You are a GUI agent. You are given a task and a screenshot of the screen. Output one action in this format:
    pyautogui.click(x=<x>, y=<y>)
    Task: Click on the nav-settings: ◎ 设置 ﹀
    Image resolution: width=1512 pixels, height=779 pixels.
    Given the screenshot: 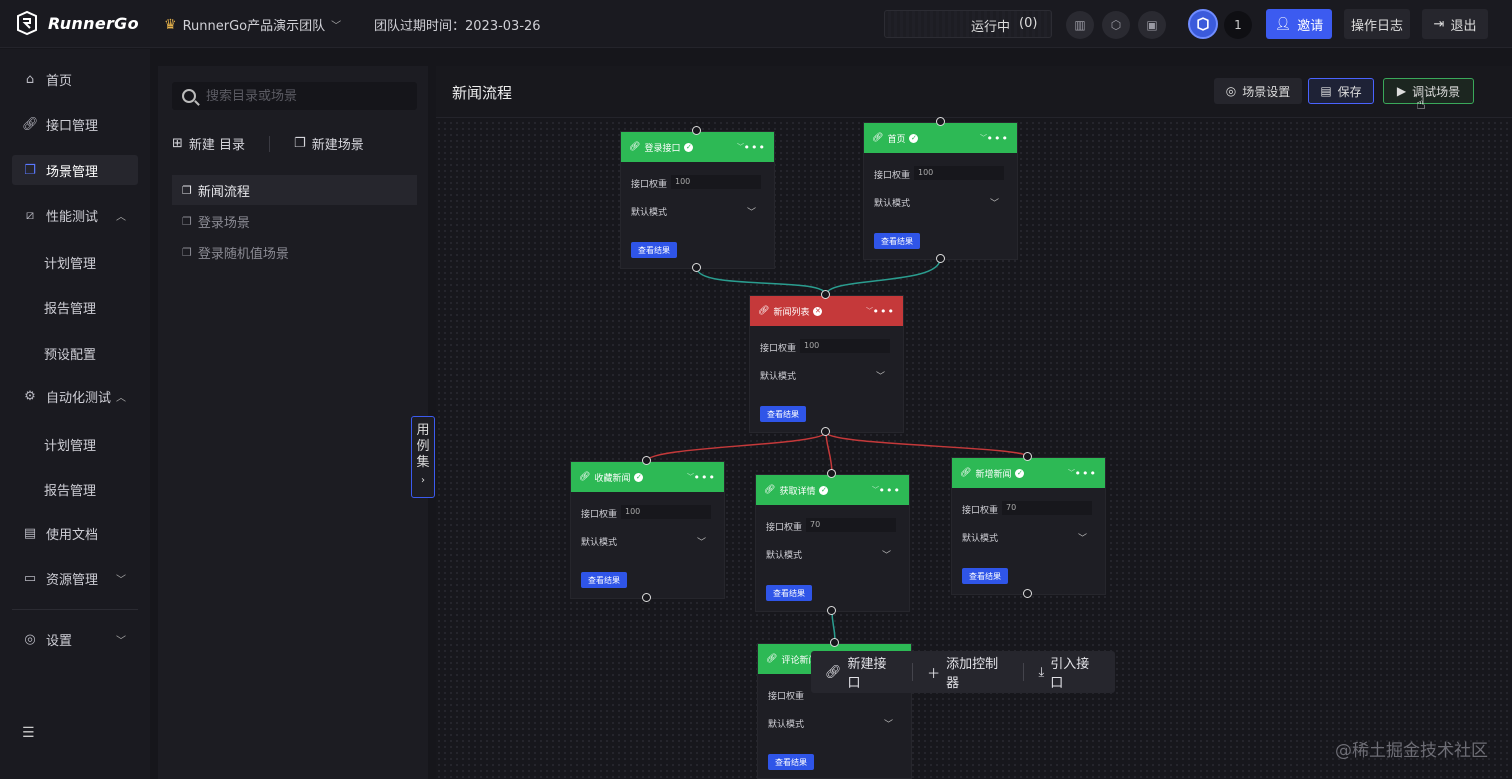 What is the action you would take?
    pyautogui.click(x=75, y=639)
    